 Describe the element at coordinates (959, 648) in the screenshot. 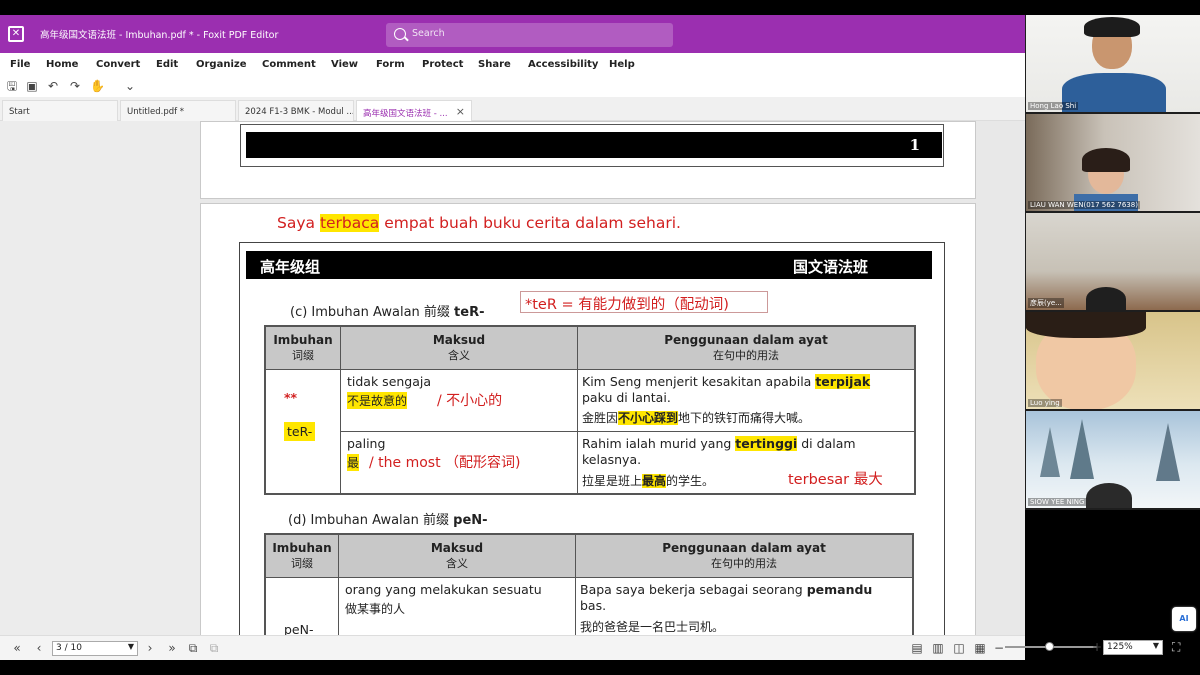

I see `facing-page-icon: ◫` at that location.